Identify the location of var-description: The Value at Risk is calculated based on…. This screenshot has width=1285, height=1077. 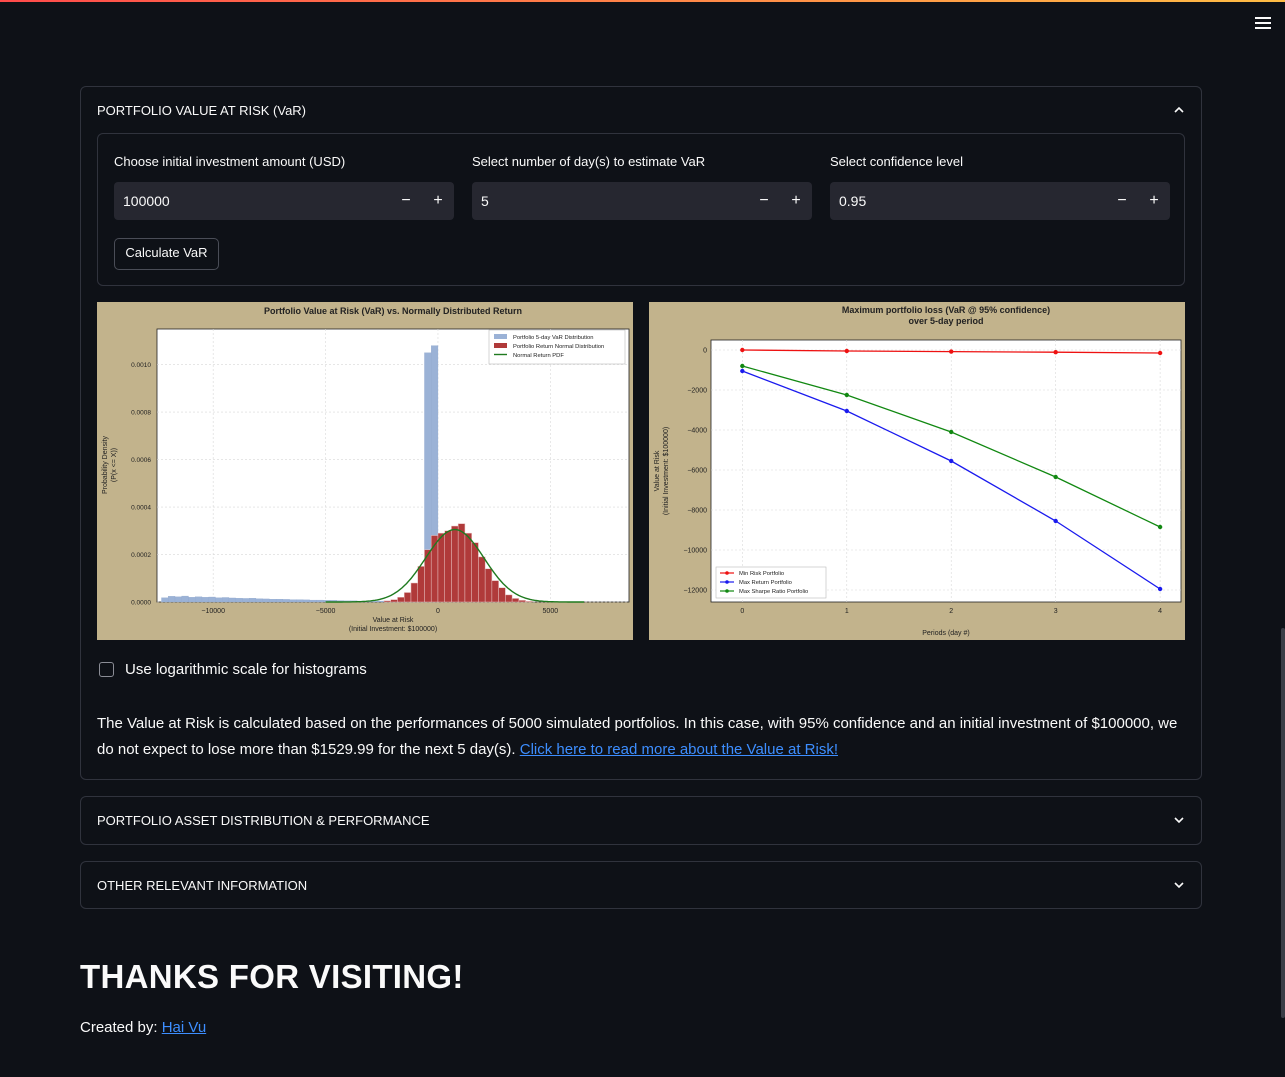
(642, 737).